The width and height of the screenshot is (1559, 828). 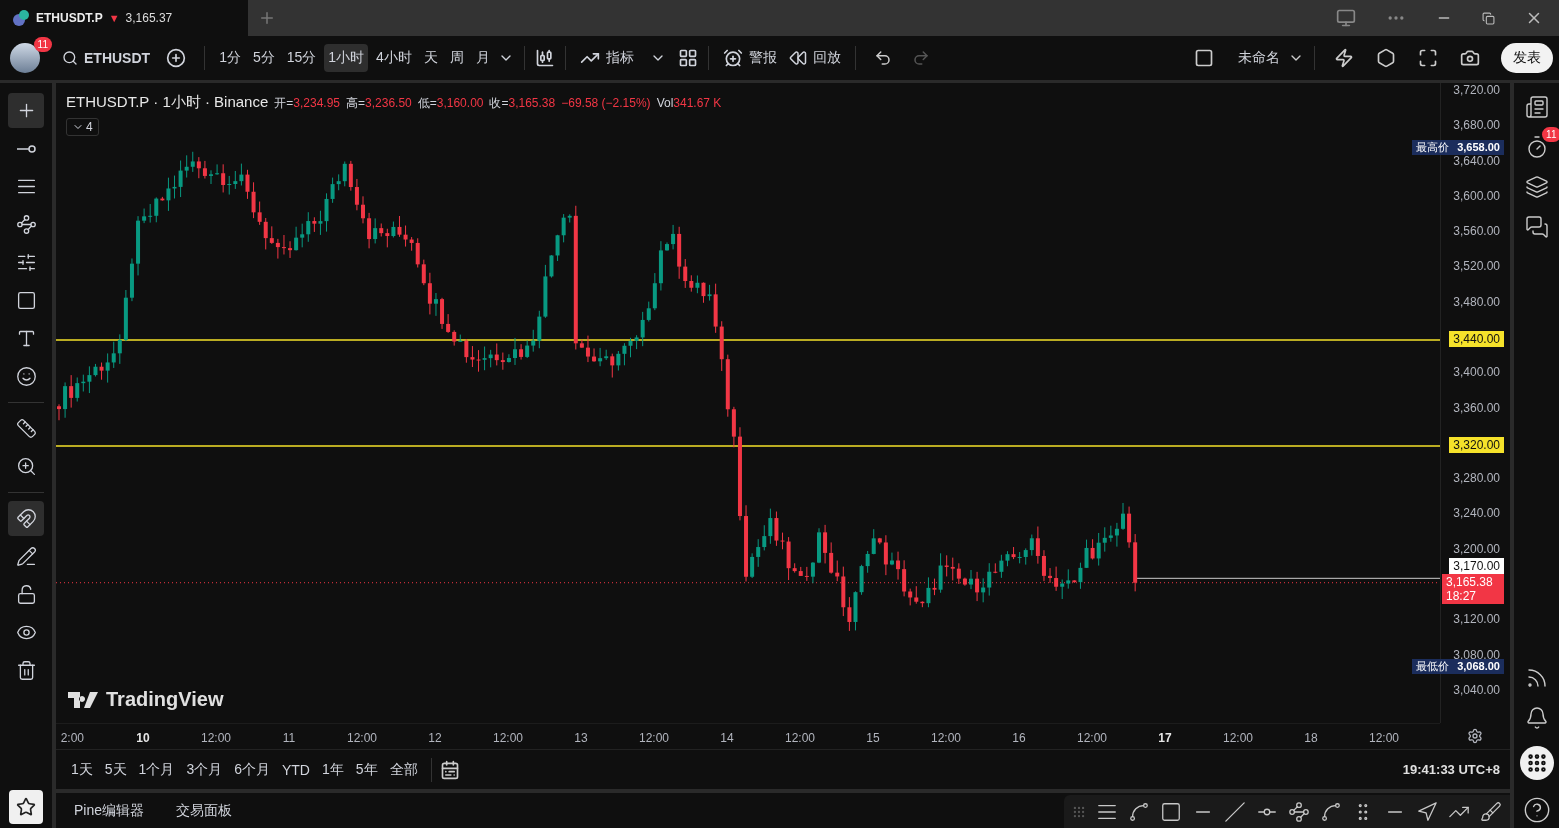 What do you see at coordinates (115, 769) in the screenshot?
I see `range-button: 5天` at bounding box center [115, 769].